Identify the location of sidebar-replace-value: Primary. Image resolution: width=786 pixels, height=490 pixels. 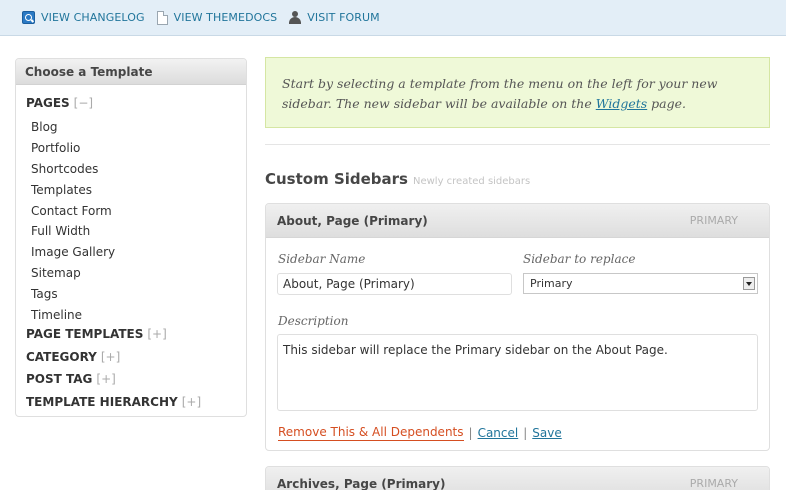
(551, 283).